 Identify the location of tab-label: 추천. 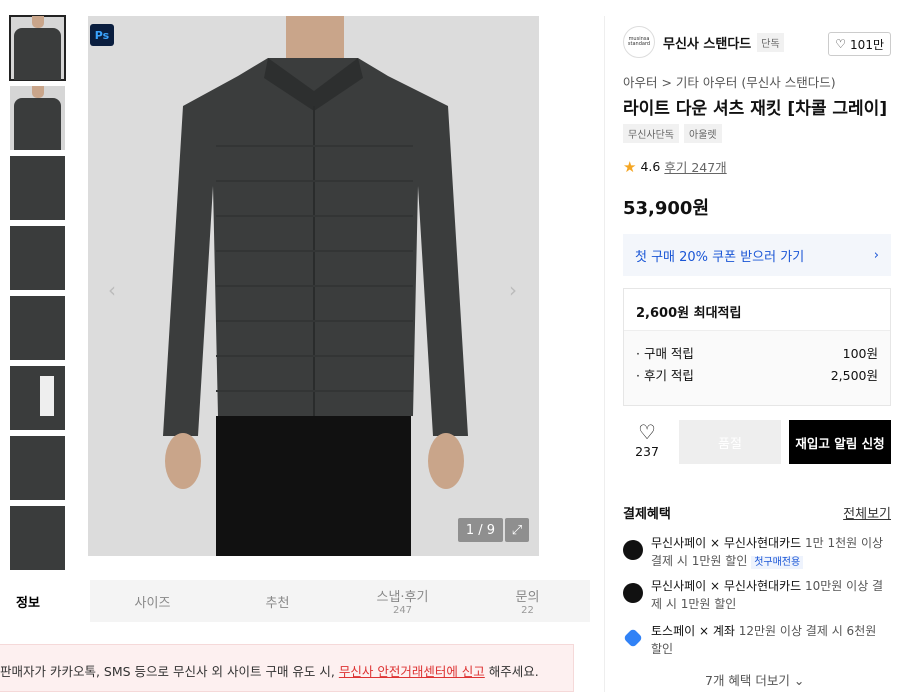
(277, 603).